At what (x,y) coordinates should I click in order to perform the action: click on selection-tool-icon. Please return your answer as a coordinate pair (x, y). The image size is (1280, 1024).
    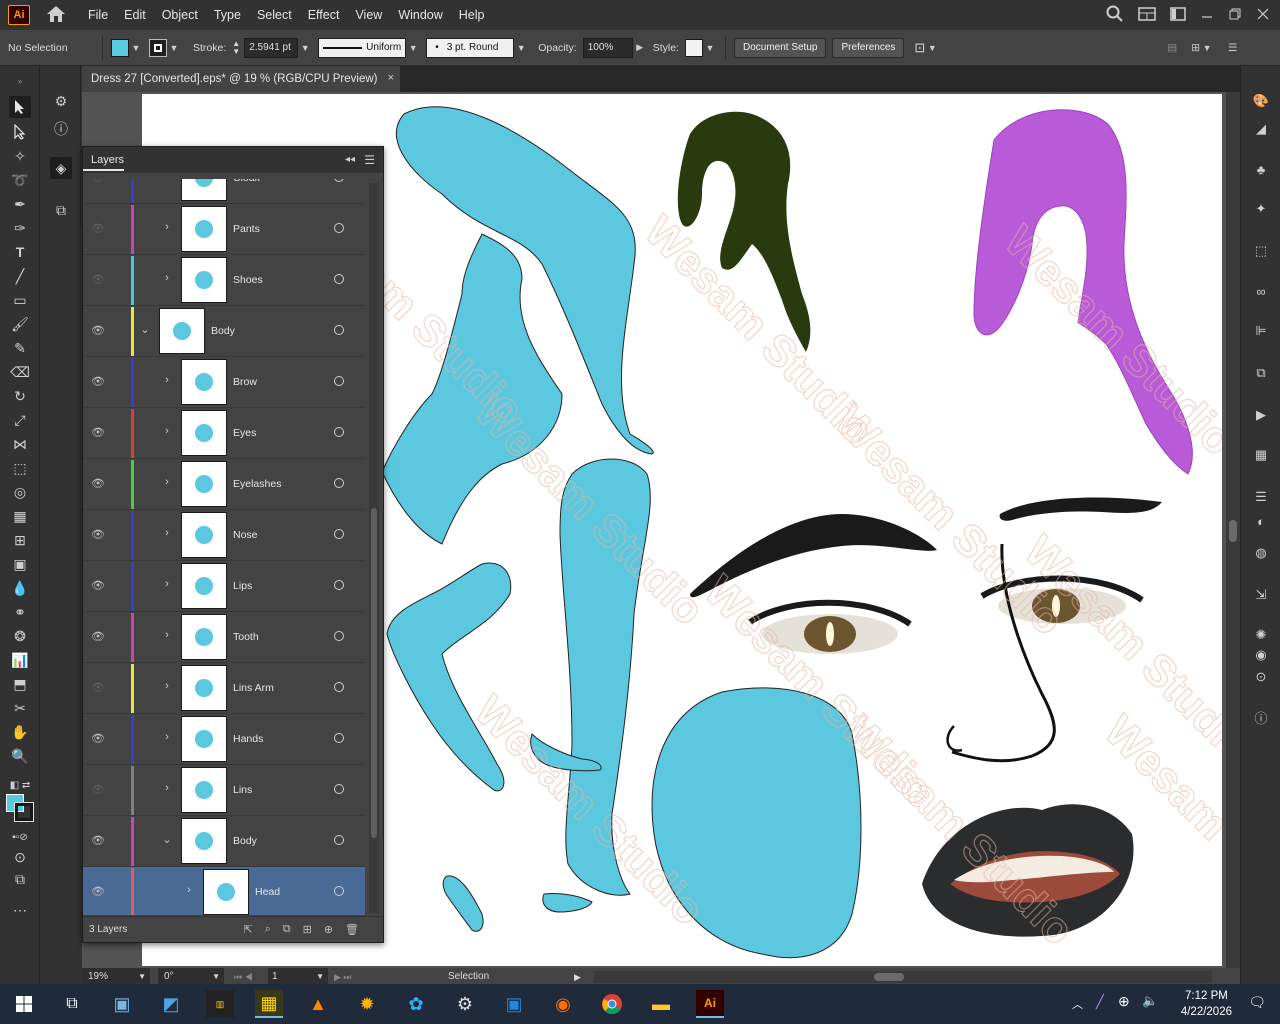
    Looking at the image, I should click on (20, 107).